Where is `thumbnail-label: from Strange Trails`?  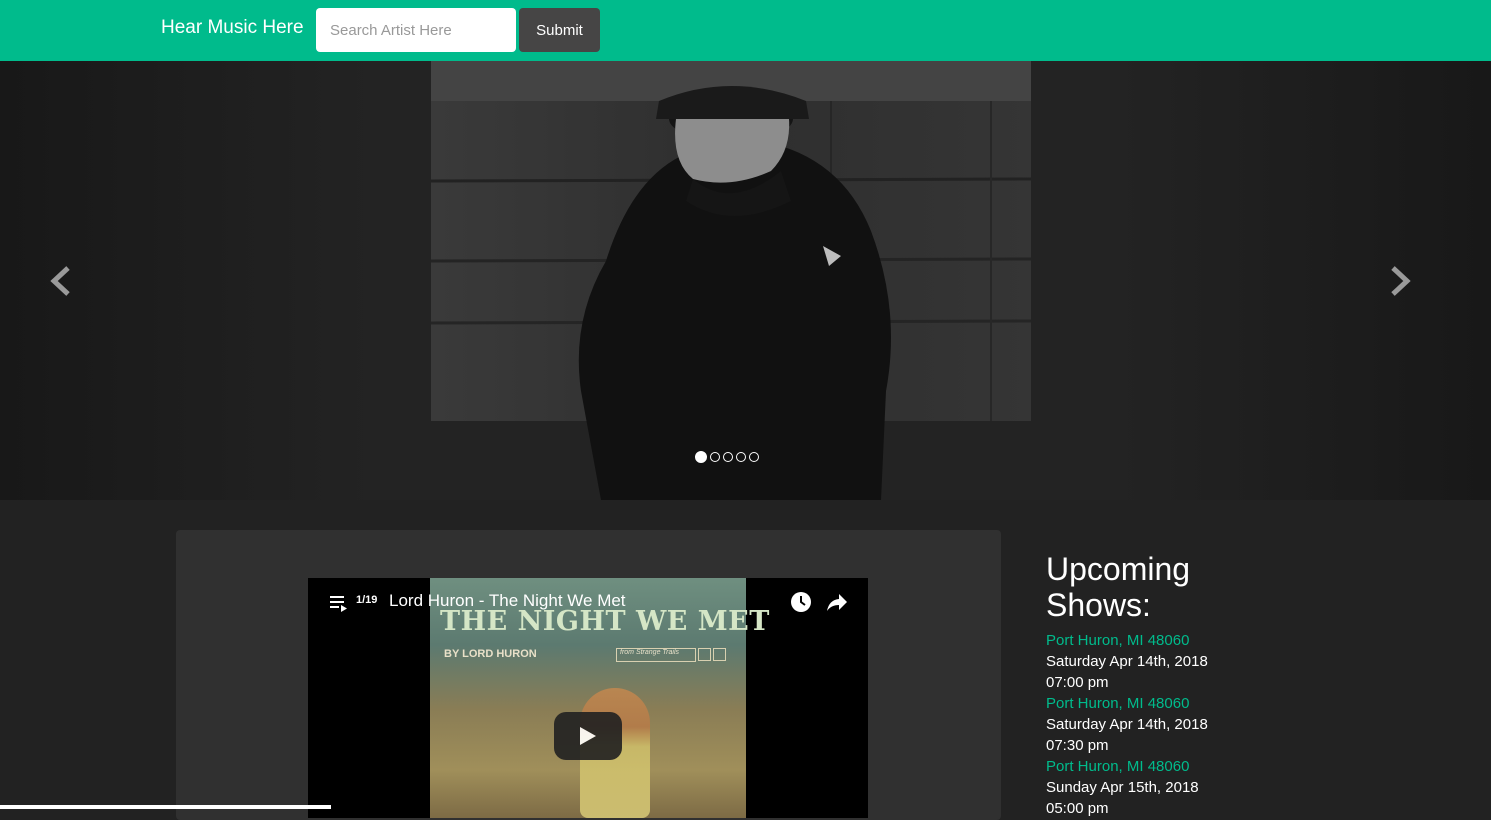 thumbnail-label: from Strange Trails is located at coordinates (656, 655).